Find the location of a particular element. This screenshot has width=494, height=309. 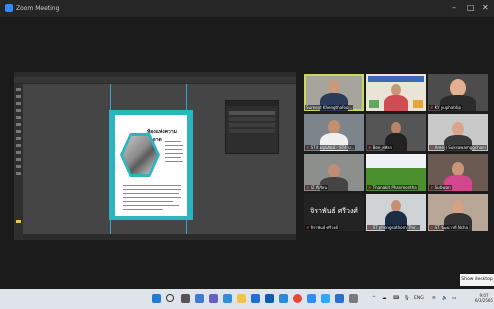

participant-tile: ✘ Aree(ุ) Suksawamggchani is located at coordinates (458, 132).